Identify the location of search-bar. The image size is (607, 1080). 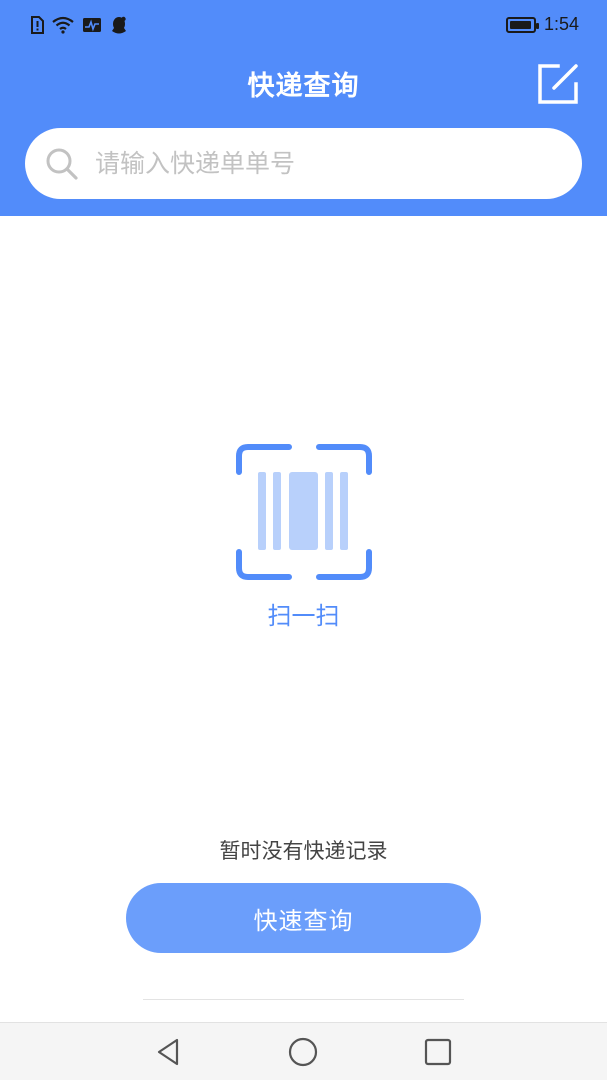
(303, 163).